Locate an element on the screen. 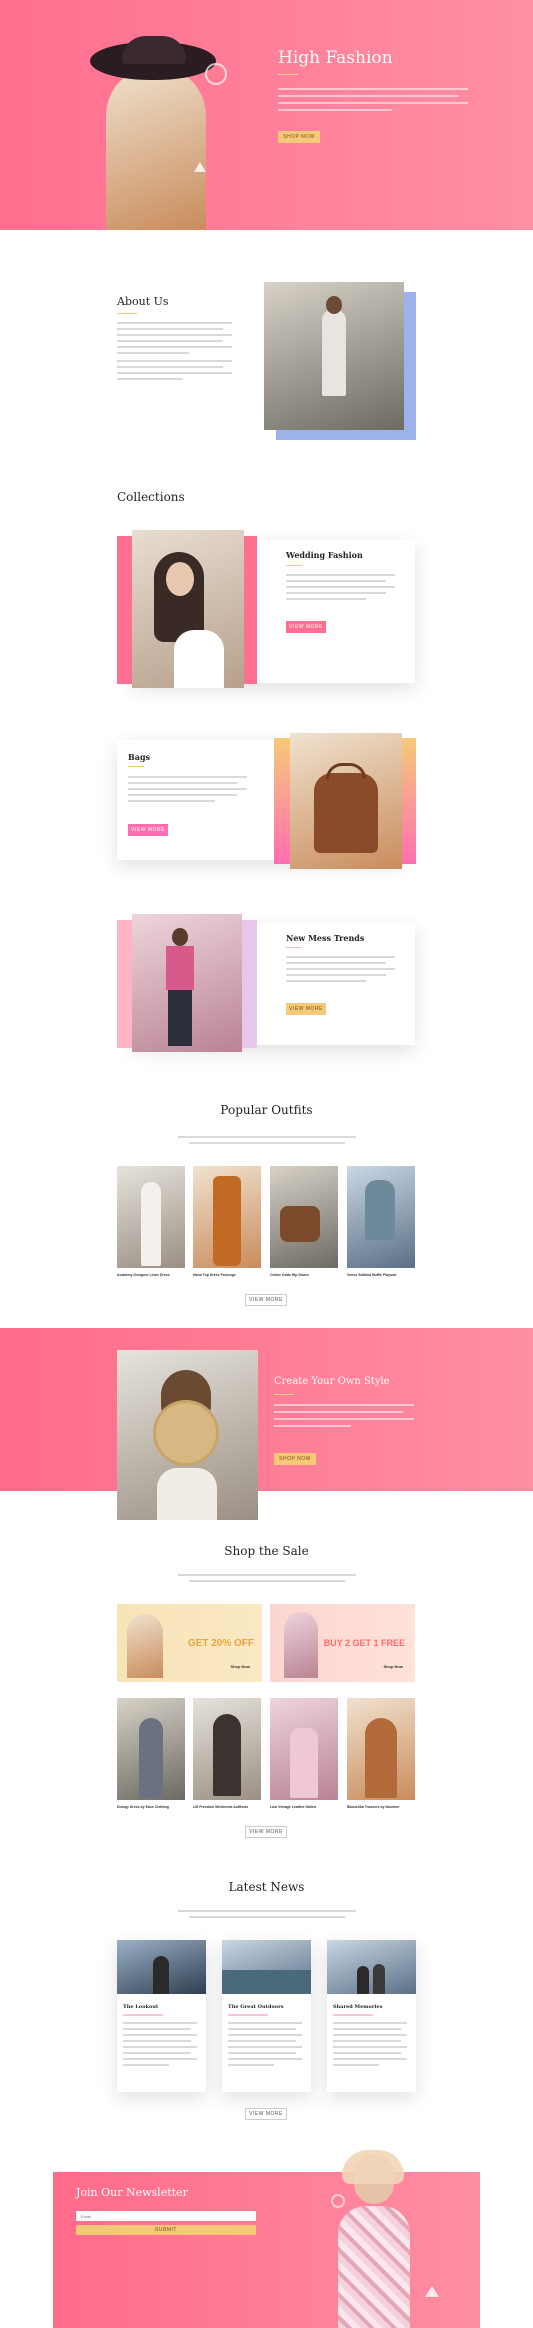 The image size is (533, 2328). sale-item-card: Babushka Trousers by Nosimm is located at coordinates (381, 1753).